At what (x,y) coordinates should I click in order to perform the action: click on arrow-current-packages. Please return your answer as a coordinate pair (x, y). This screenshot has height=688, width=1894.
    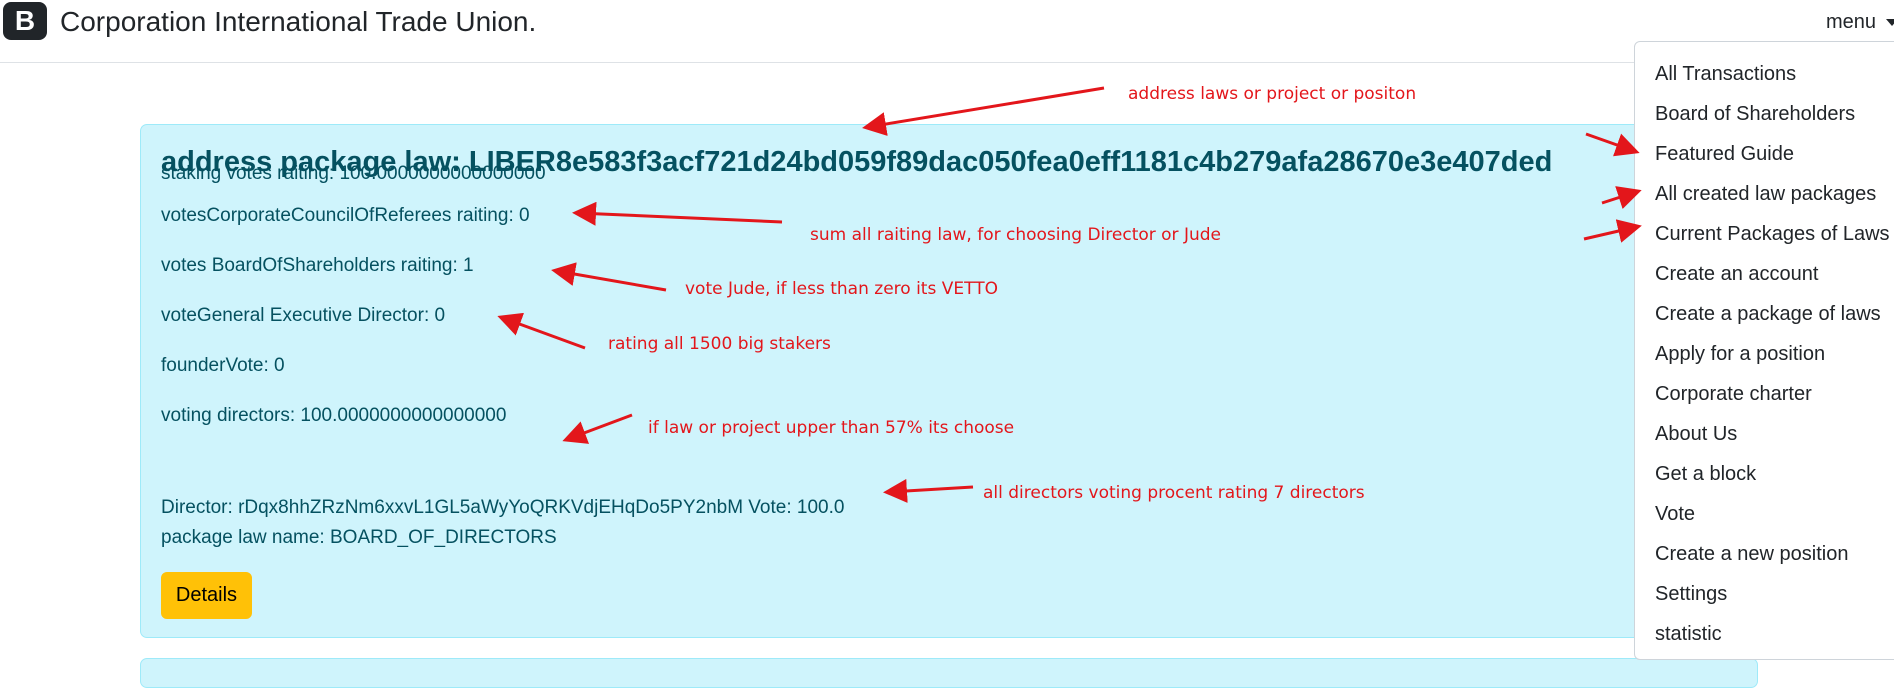
    Looking at the image, I should click on (1612, 231).